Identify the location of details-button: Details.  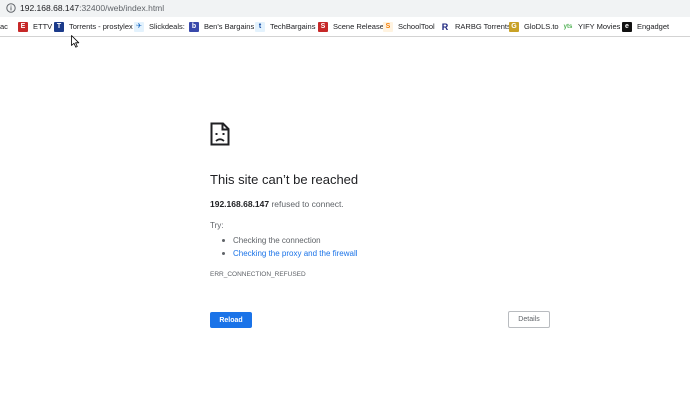
(529, 319).